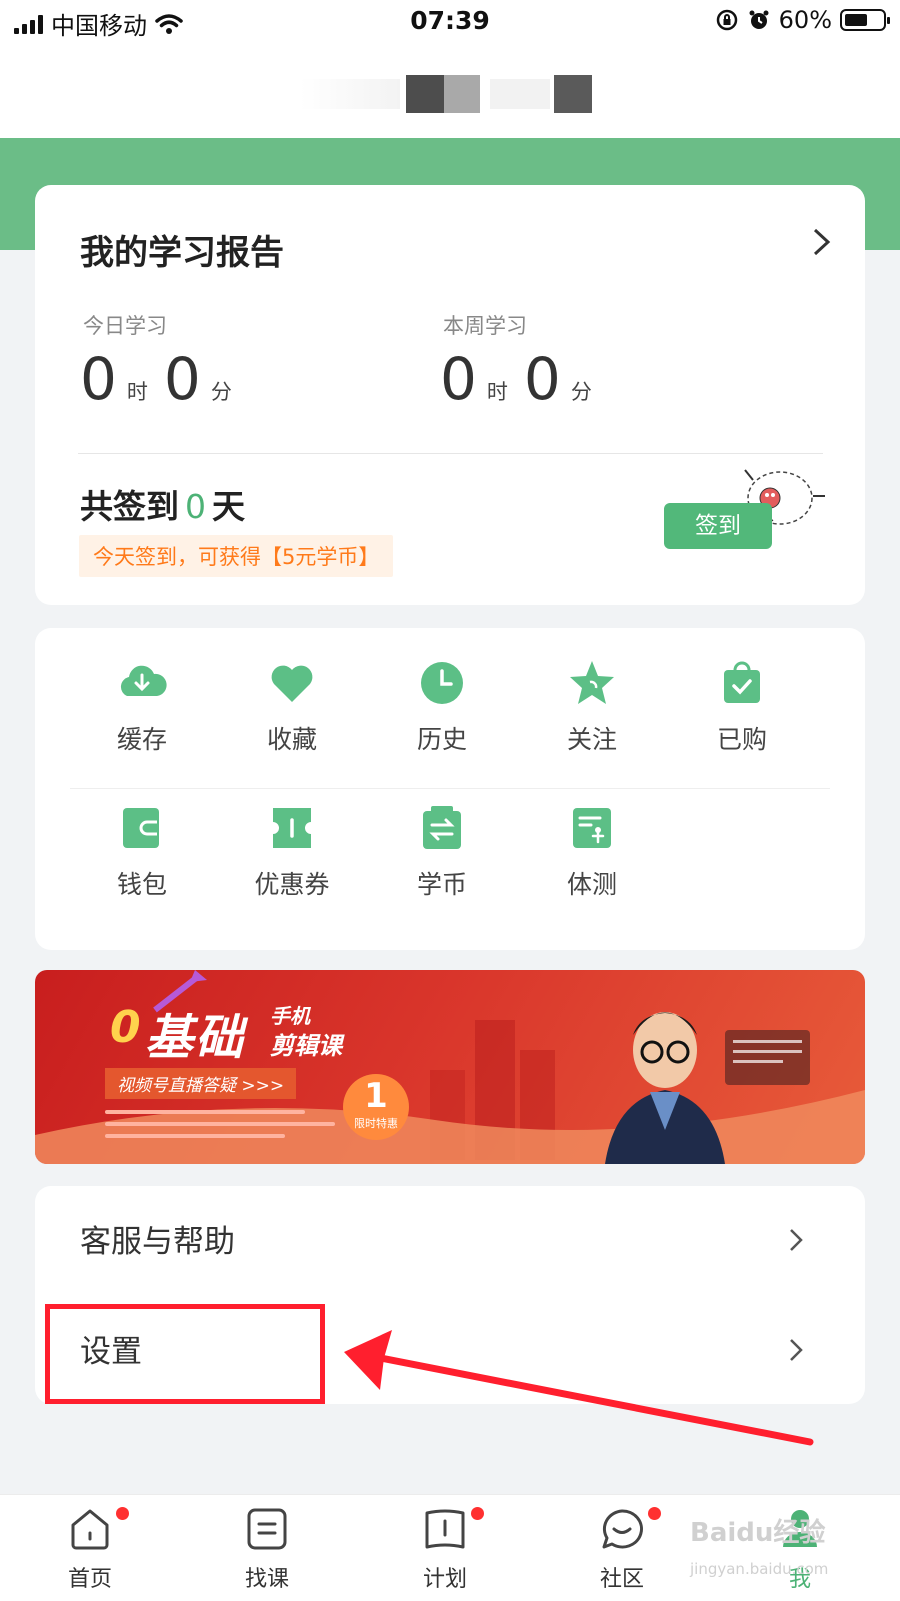 This screenshot has width=900, height=1601. Describe the element at coordinates (445, 1550) in the screenshot. I see `tab-plan: 计划` at that location.